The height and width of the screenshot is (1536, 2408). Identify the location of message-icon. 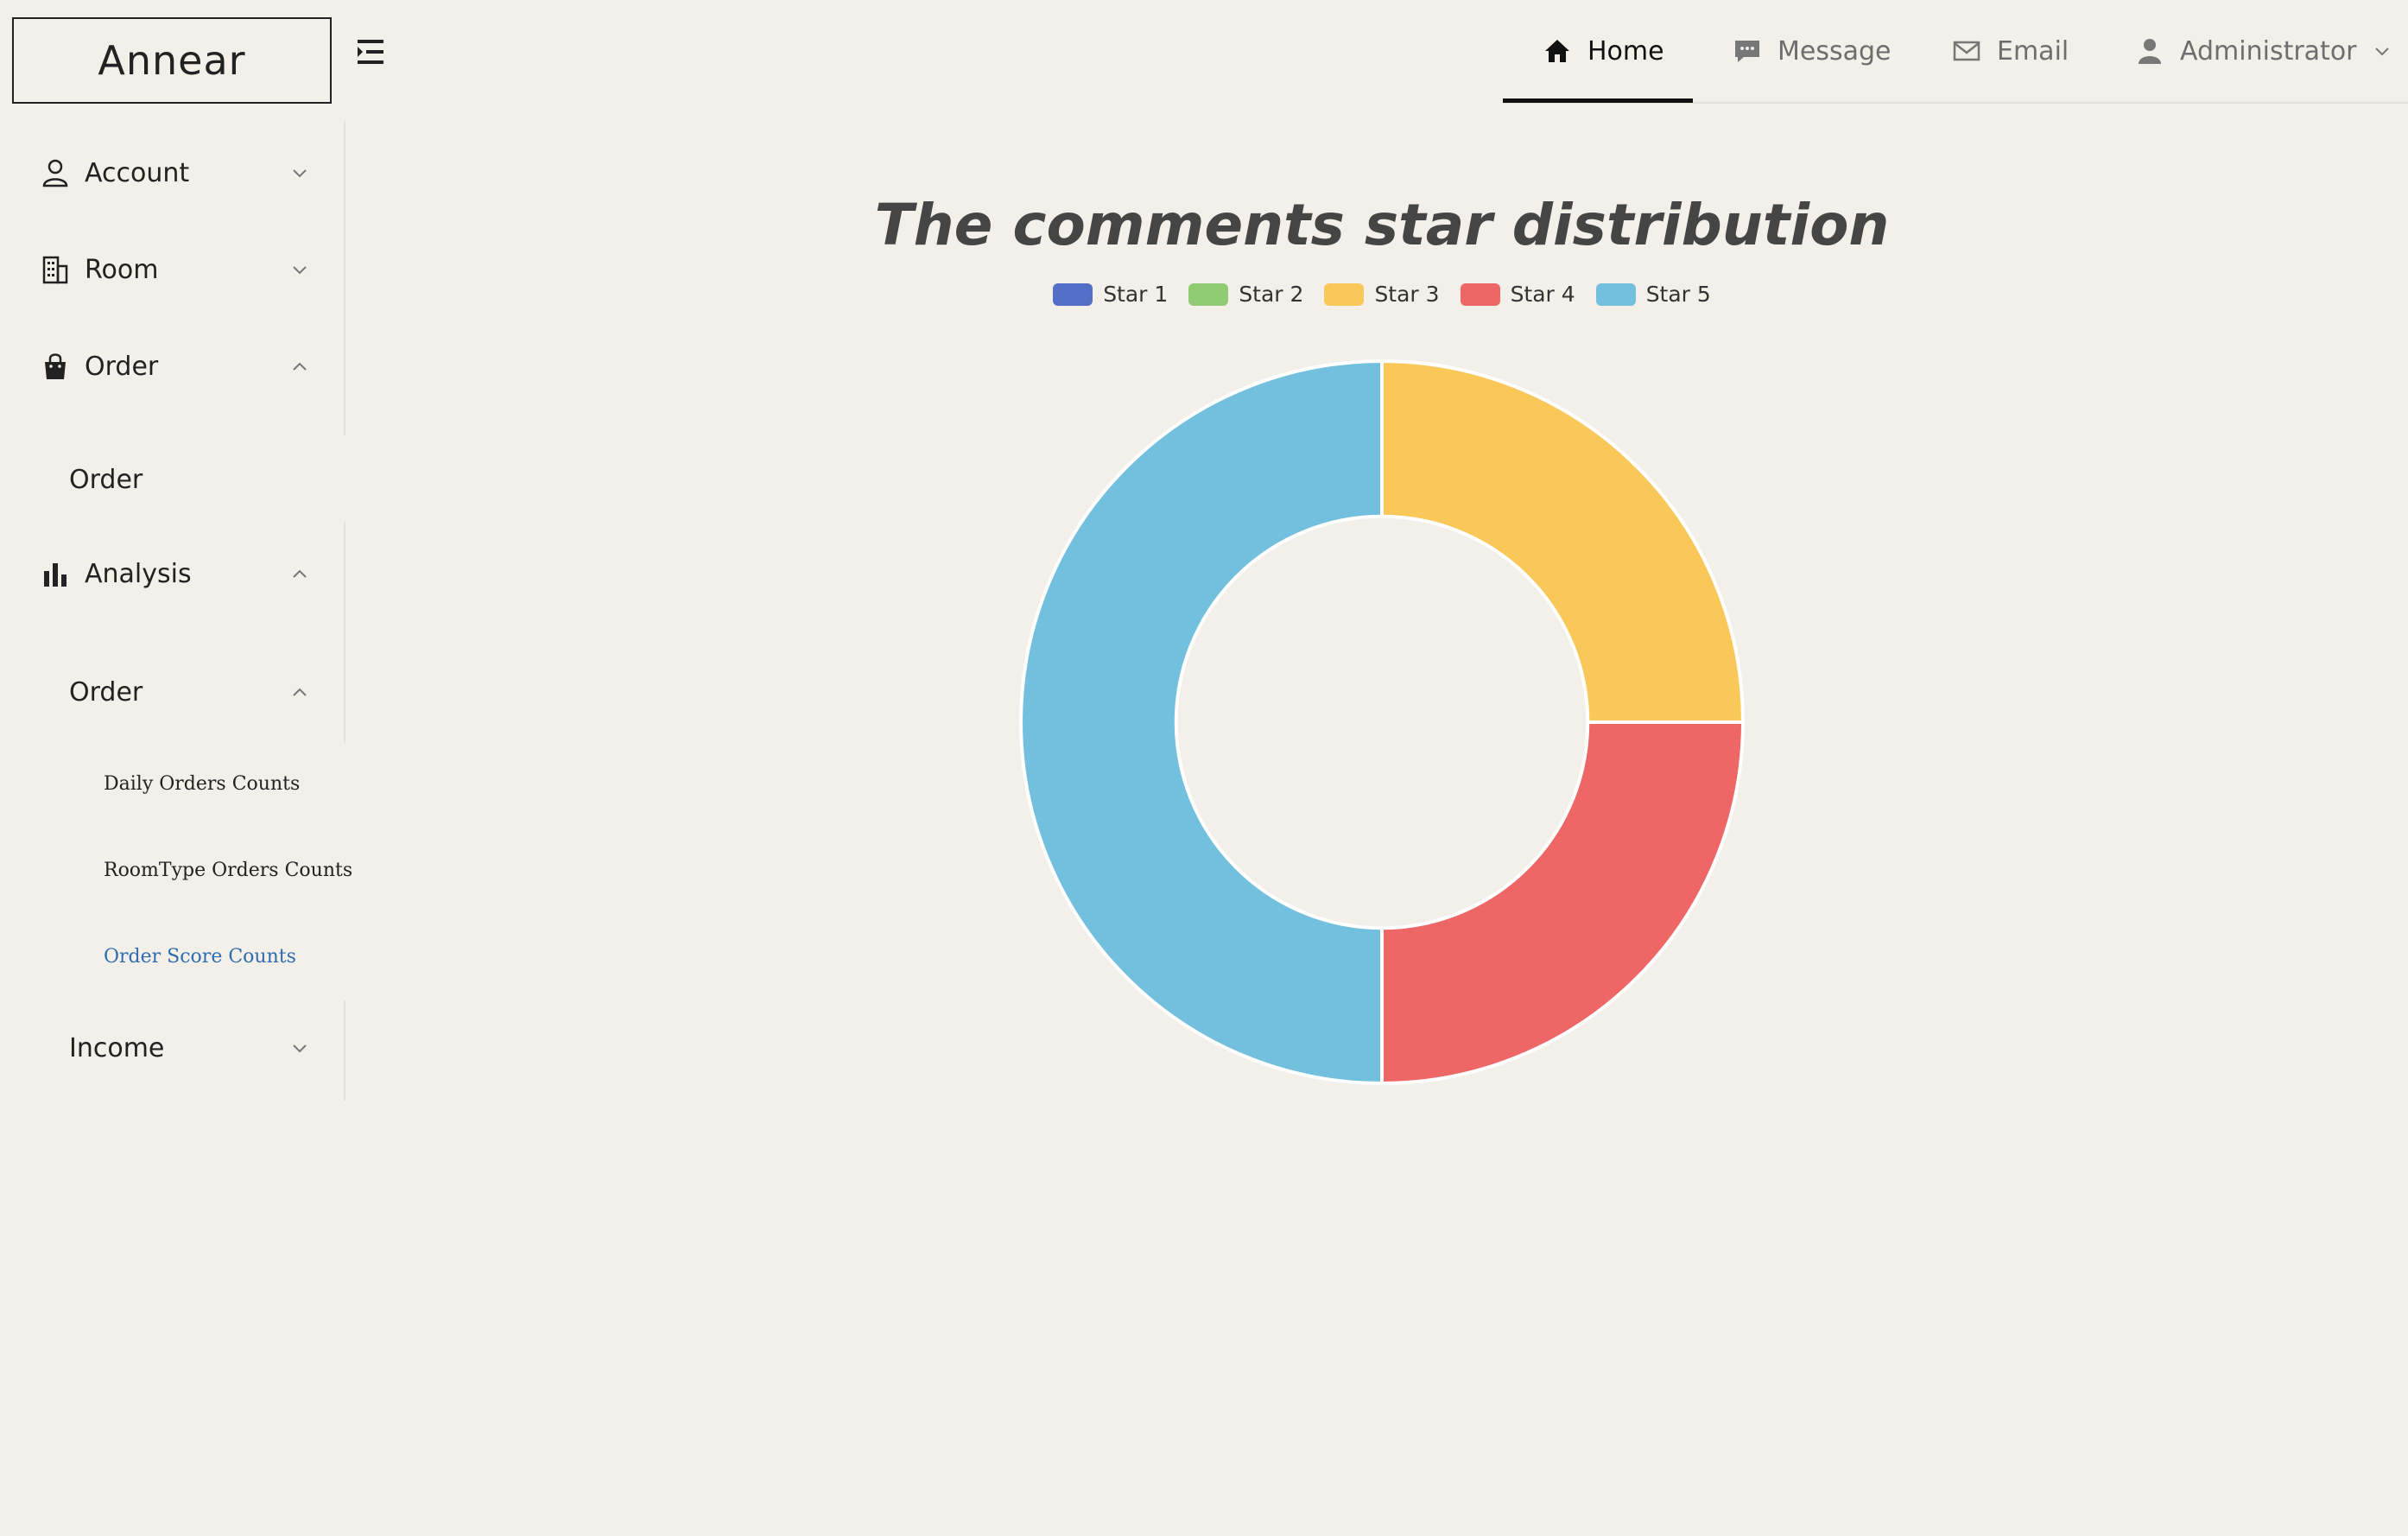
(1747, 51).